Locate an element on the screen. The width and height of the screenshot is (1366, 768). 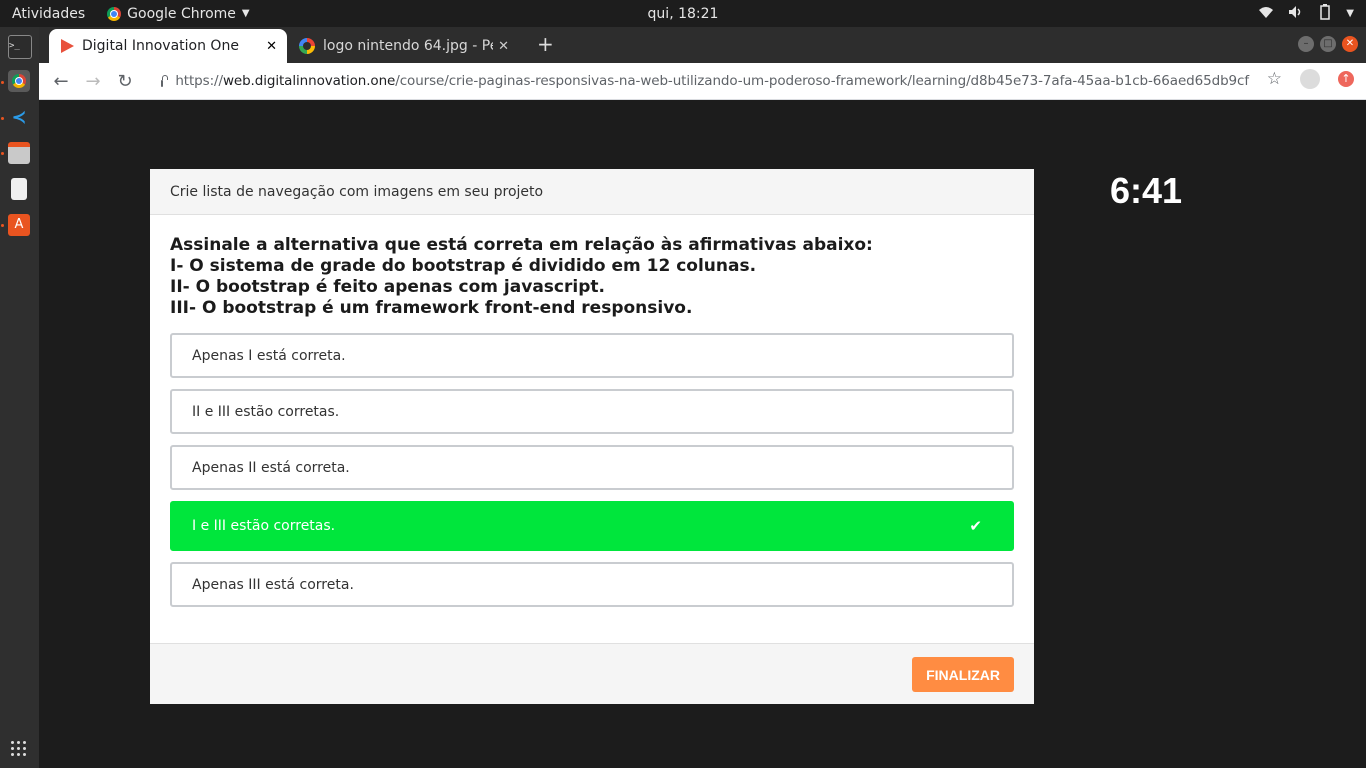
app-menu: Google Chrome ▼ is located at coordinates (178, 13).